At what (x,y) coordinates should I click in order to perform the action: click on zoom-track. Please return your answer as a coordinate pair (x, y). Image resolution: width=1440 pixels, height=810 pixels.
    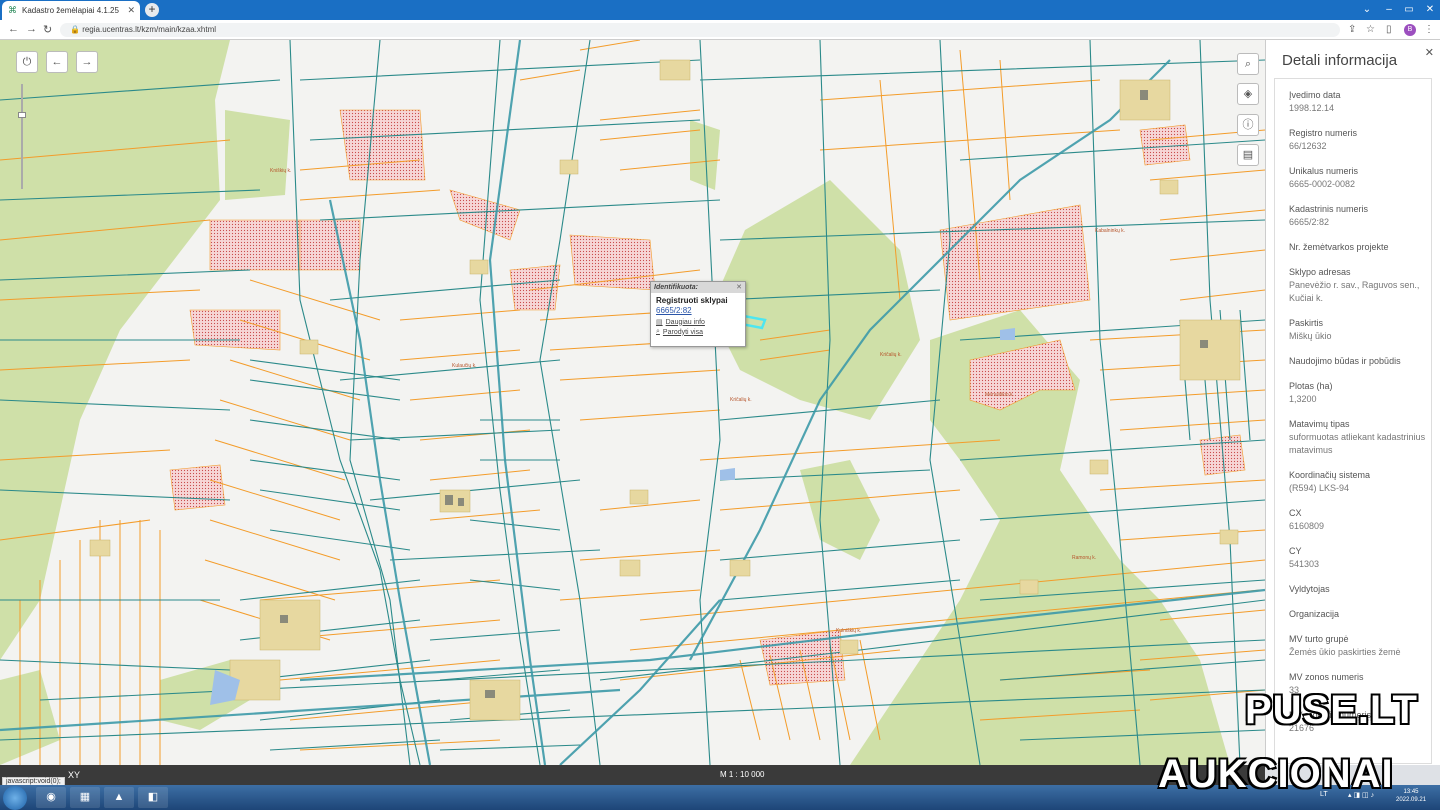
    Looking at the image, I should click on (22, 136).